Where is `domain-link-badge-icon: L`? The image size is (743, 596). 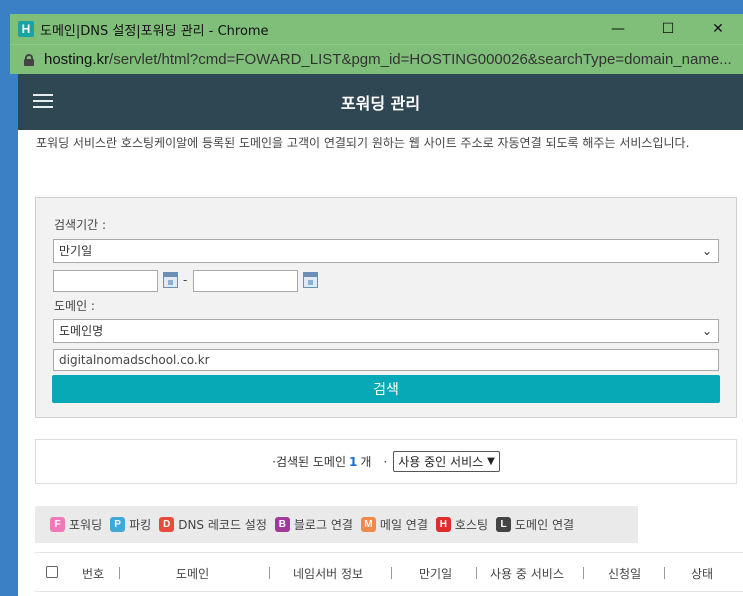
domain-link-badge-icon: L is located at coordinates (504, 524).